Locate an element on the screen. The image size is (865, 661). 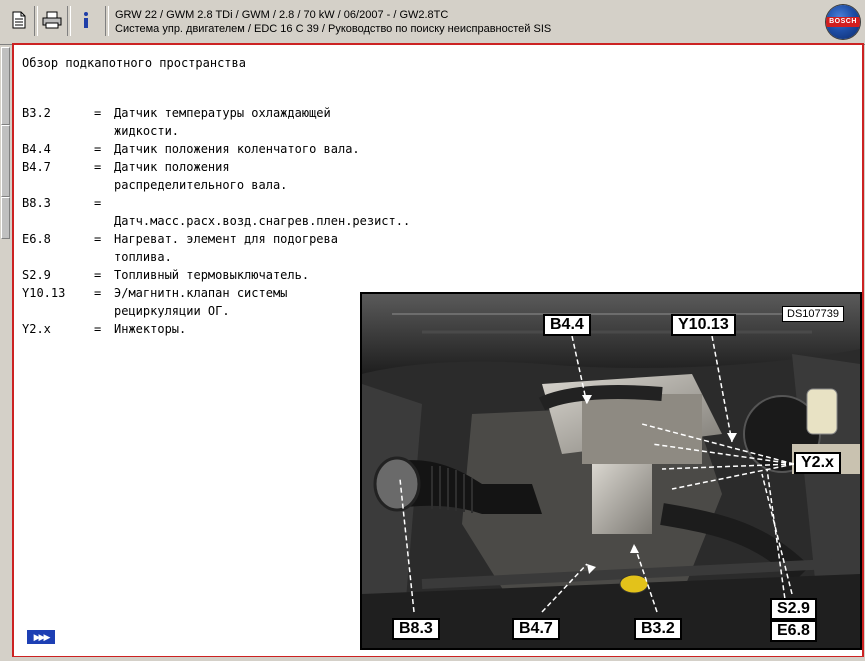
image-id-label: DS107739 is located at coordinates (813, 314).